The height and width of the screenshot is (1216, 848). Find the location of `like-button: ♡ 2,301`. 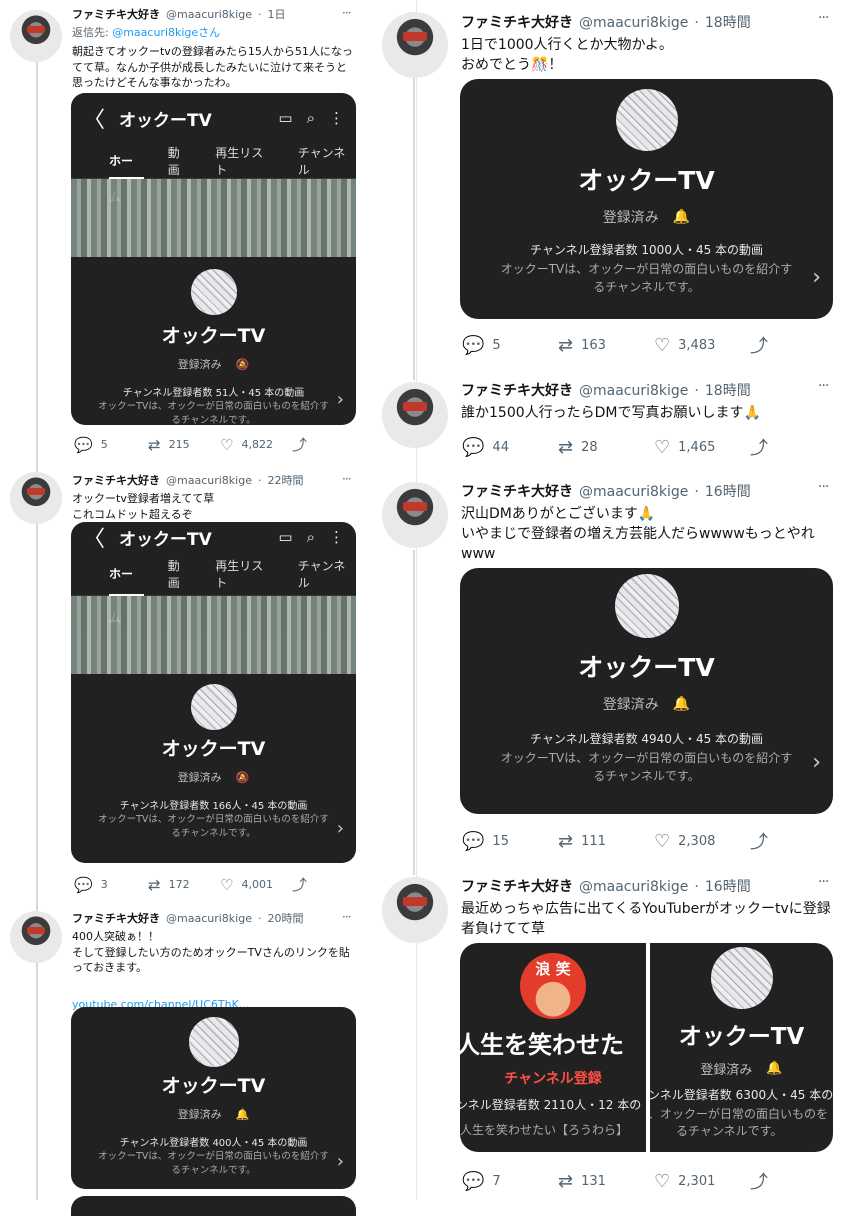

like-button: ♡ 2,301 is located at coordinates (702, 1181).